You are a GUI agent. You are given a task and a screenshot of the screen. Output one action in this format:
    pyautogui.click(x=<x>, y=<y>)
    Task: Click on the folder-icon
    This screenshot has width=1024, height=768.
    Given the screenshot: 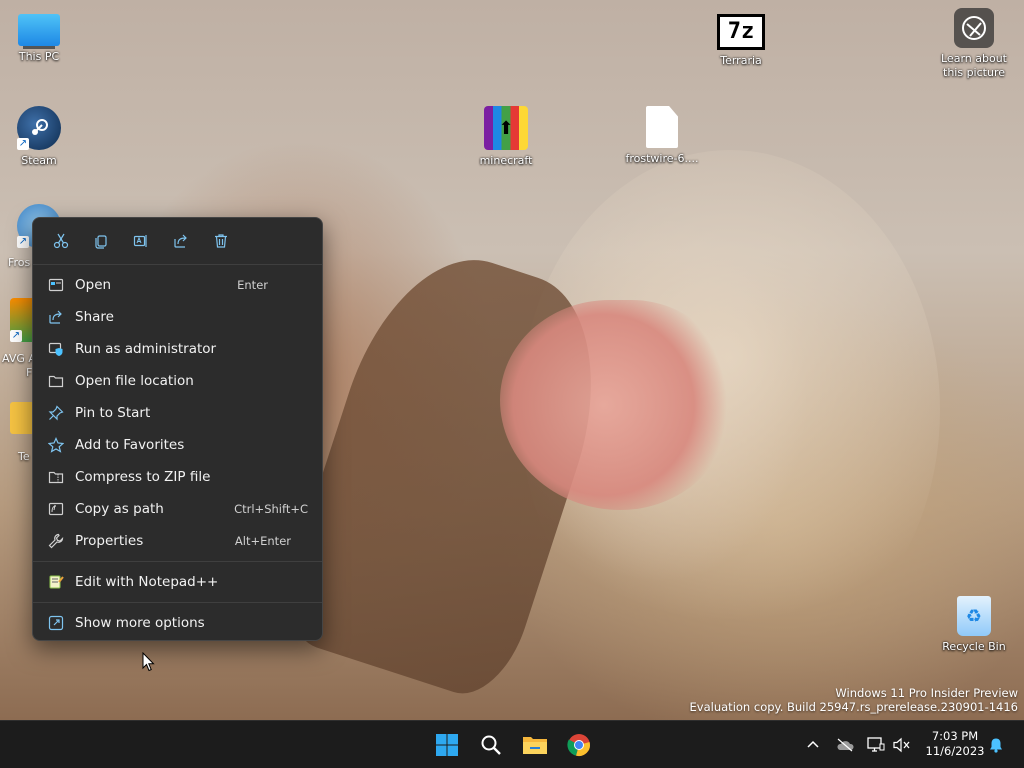 What is the action you would take?
    pyautogui.click(x=56, y=381)
    